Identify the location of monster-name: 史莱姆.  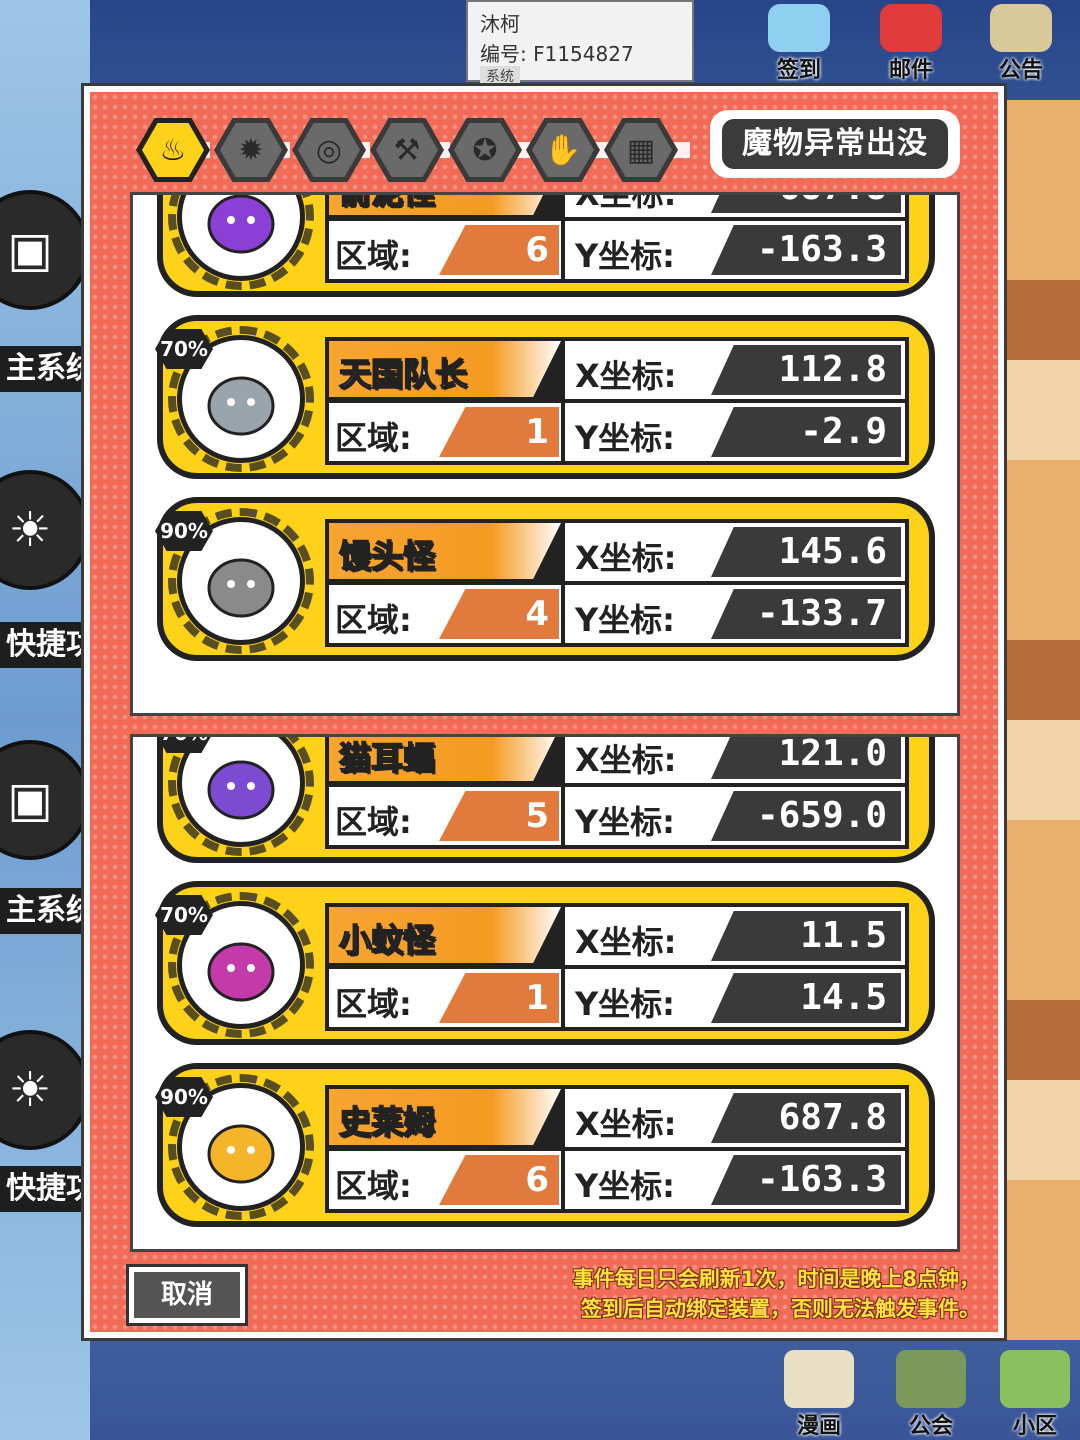
(387, 1122).